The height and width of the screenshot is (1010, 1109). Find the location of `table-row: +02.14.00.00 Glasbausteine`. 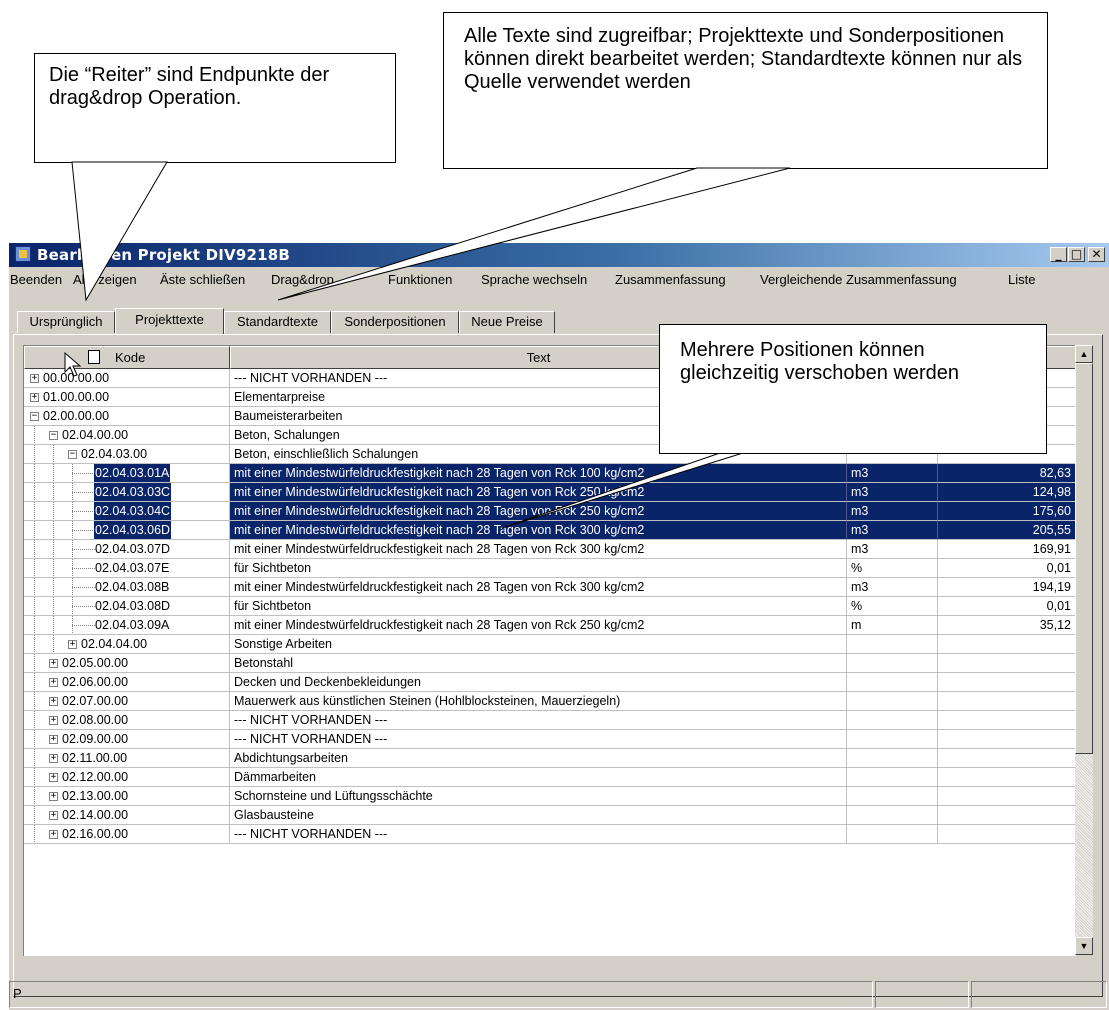

table-row: +02.14.00.00 Glasbausteine is located at coordinates (550, 815).